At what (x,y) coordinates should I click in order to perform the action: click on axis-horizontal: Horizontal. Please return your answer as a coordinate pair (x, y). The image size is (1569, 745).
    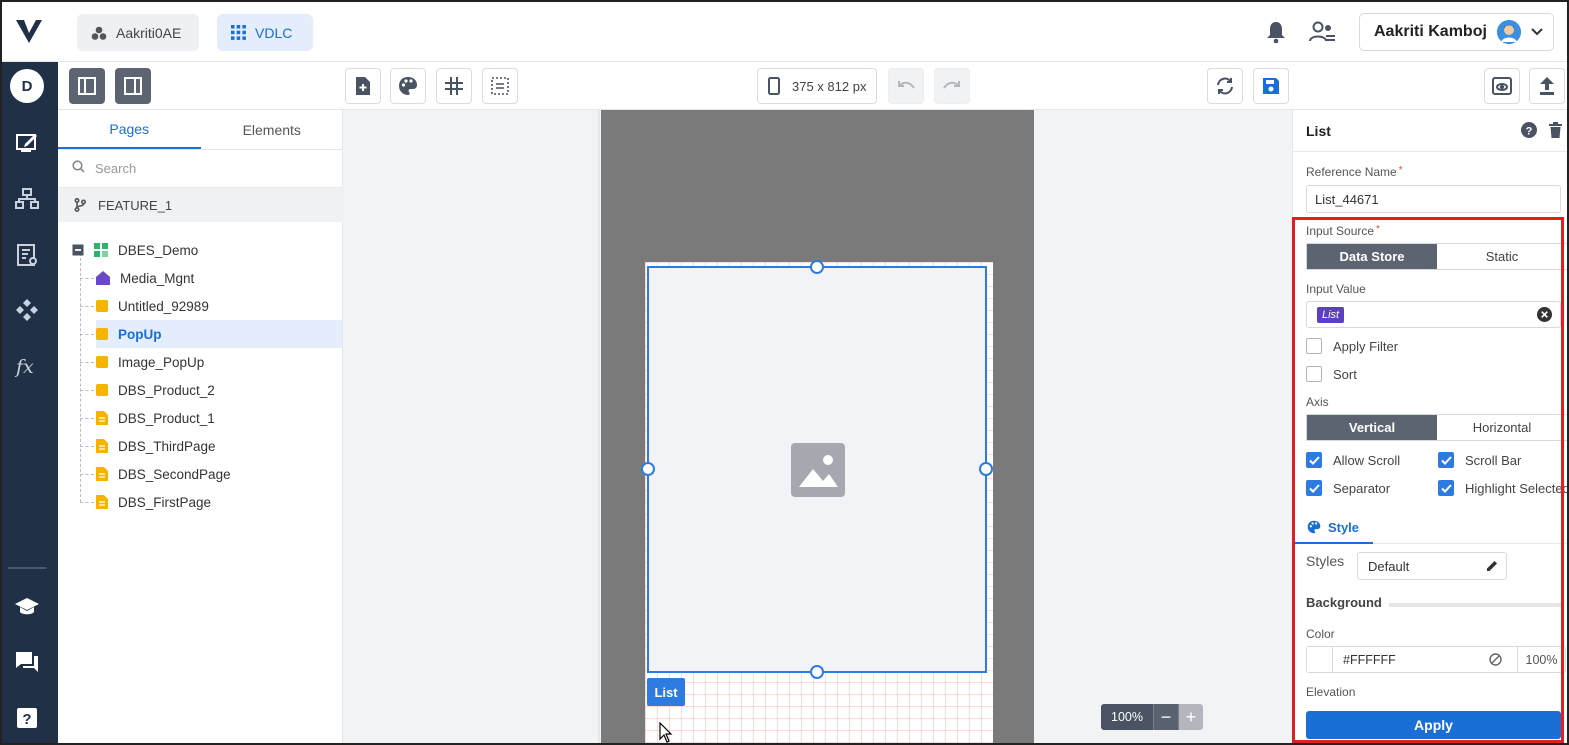
    Looking at the image, I should click on (1502, 427).